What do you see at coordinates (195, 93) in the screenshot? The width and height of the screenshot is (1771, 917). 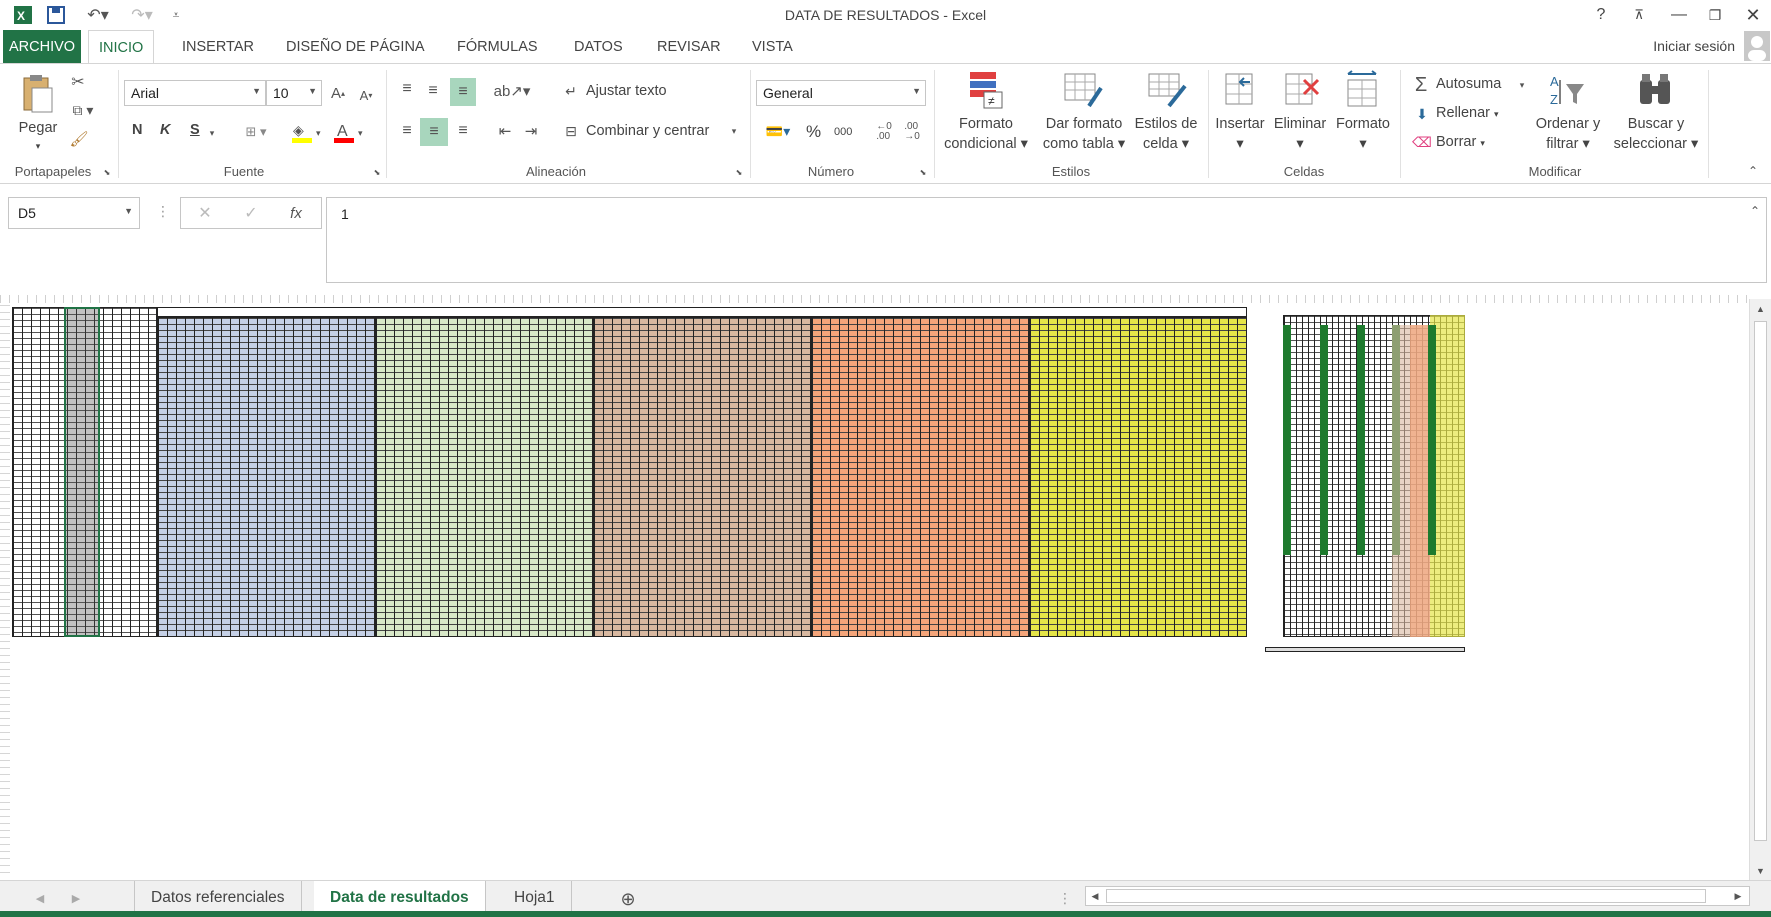 I see `font-name-combo: Arial ▼` at bounding box center [195, 93].